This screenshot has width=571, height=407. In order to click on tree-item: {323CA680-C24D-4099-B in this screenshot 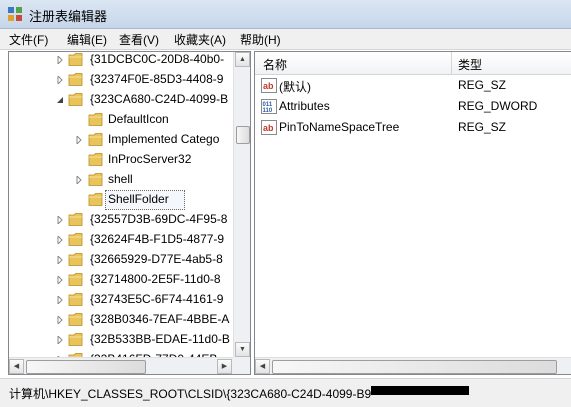, I will do `click(121, 100)`.